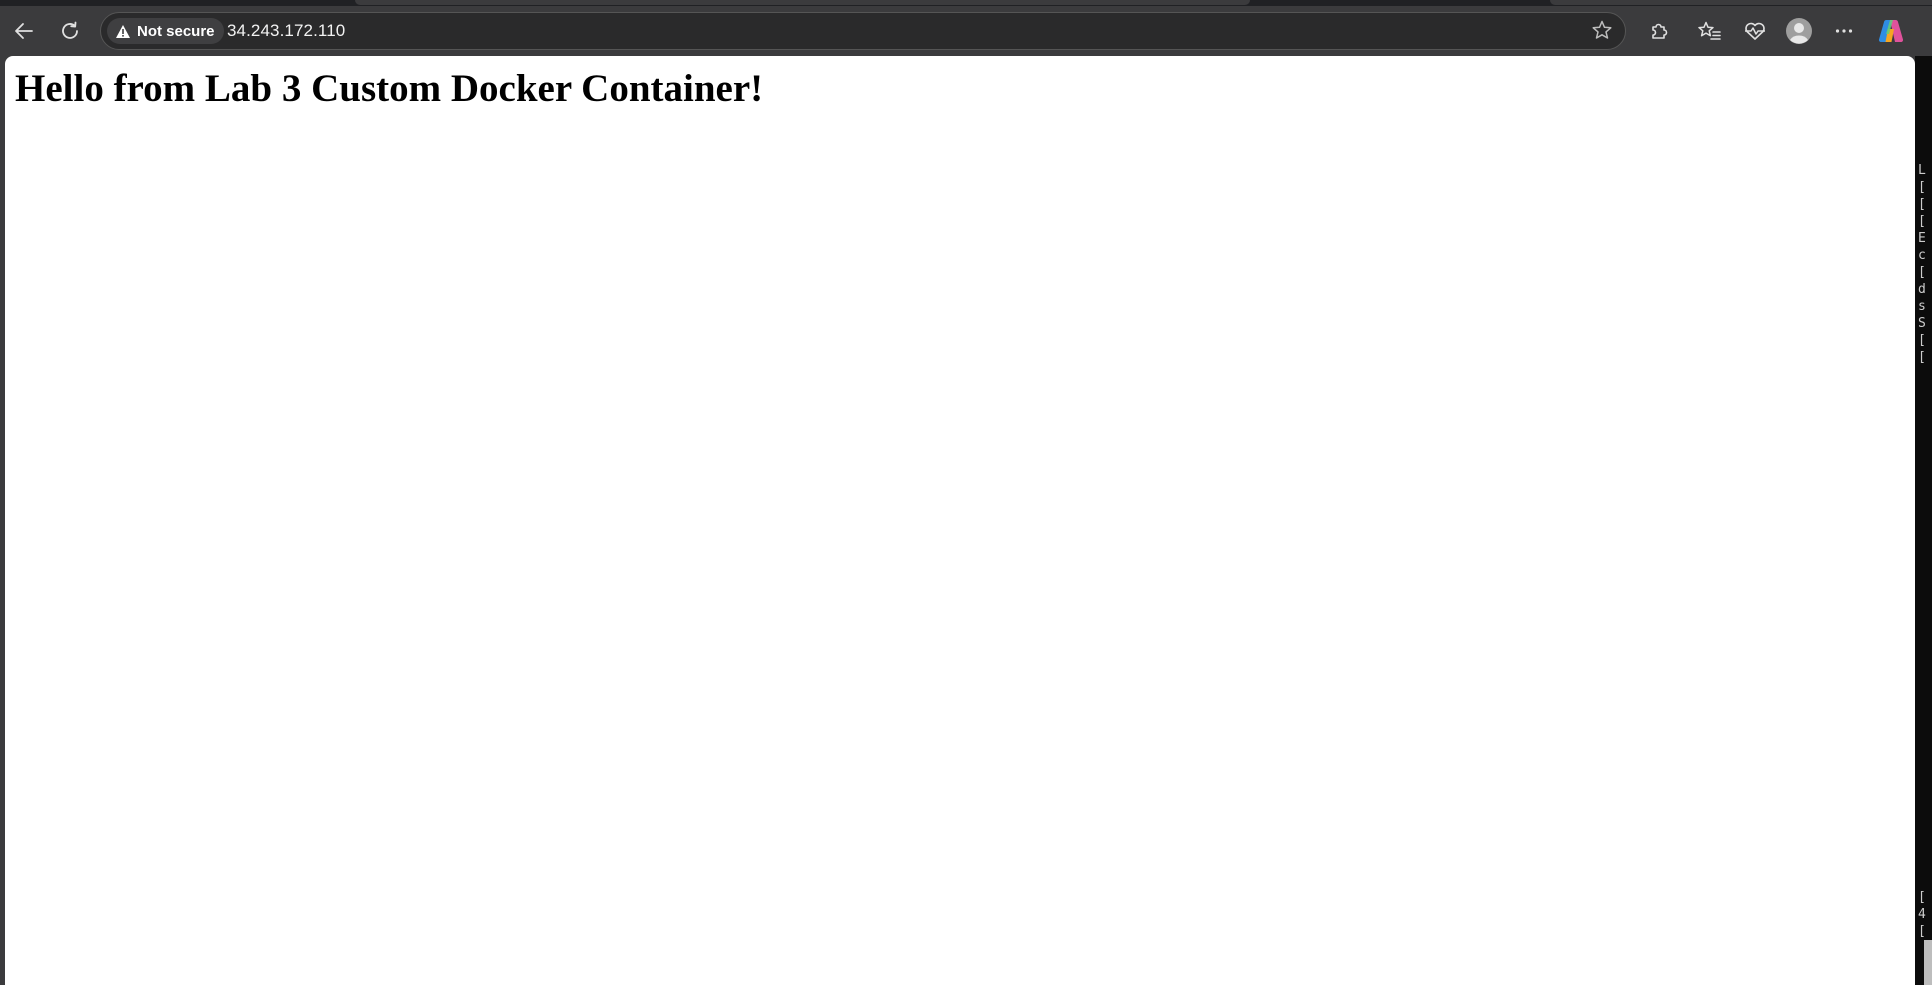 Image resolution: width=1932 pixels, height=985 pixels. Describe the element at coordinates (176, 31) in the screenshot. I see `security-label: Not secure` at that location.